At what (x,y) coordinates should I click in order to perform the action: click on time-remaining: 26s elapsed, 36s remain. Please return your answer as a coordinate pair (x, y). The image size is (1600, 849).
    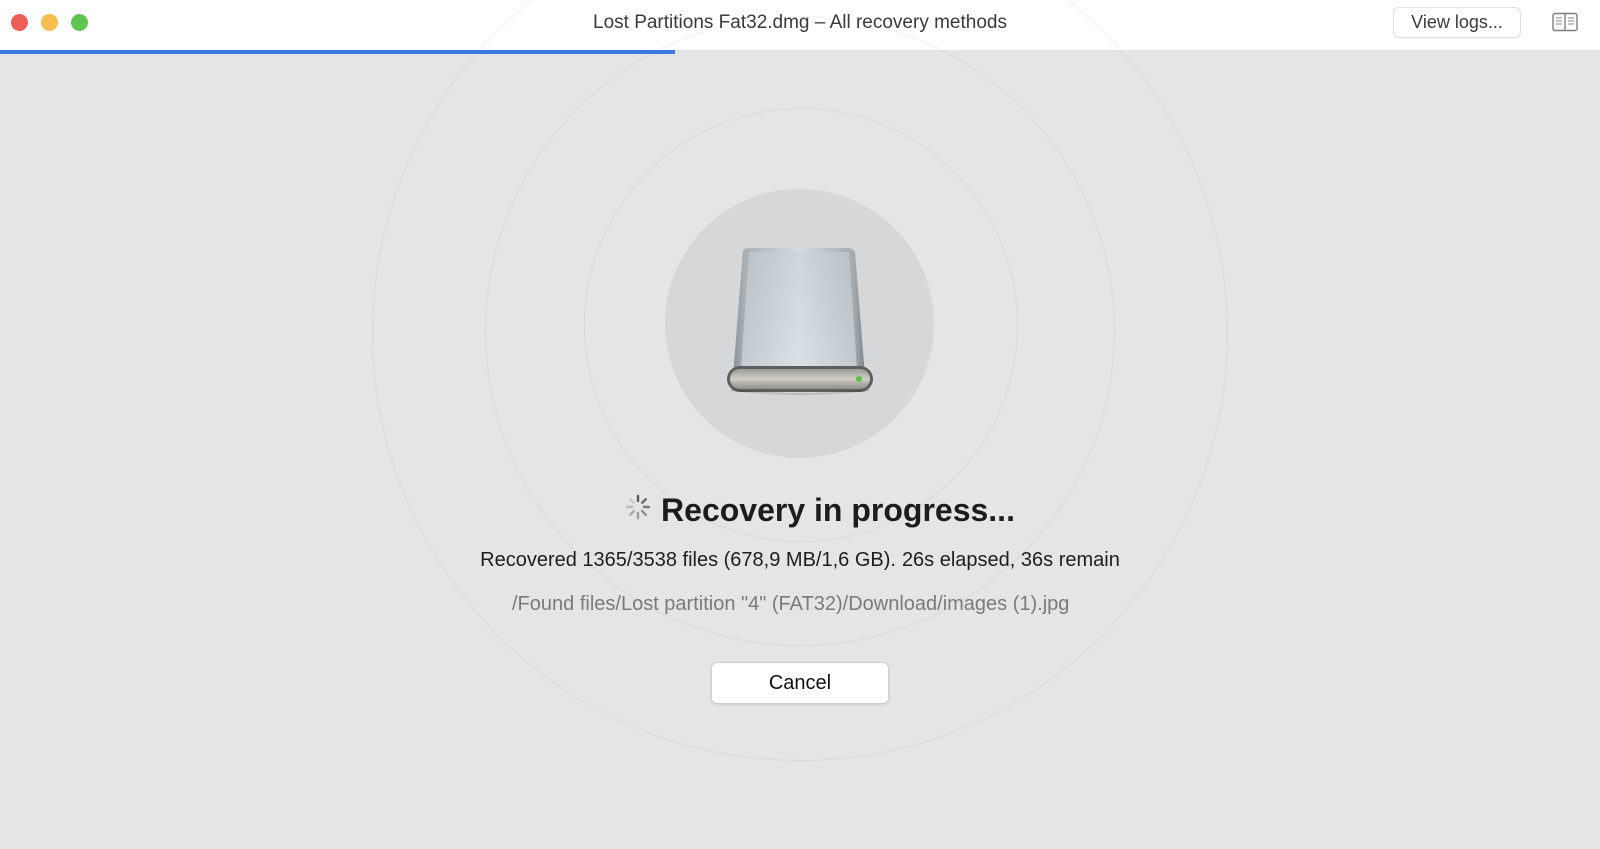
    Looking at the image, I should click on (1010, 560).